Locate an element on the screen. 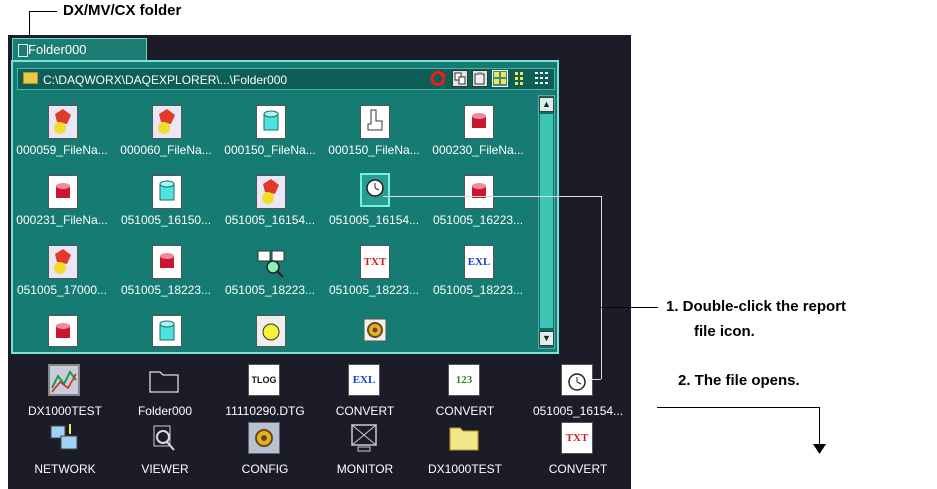 The image size is (937, 489). small-icons-view-icon is located at coordinates (521, 78).